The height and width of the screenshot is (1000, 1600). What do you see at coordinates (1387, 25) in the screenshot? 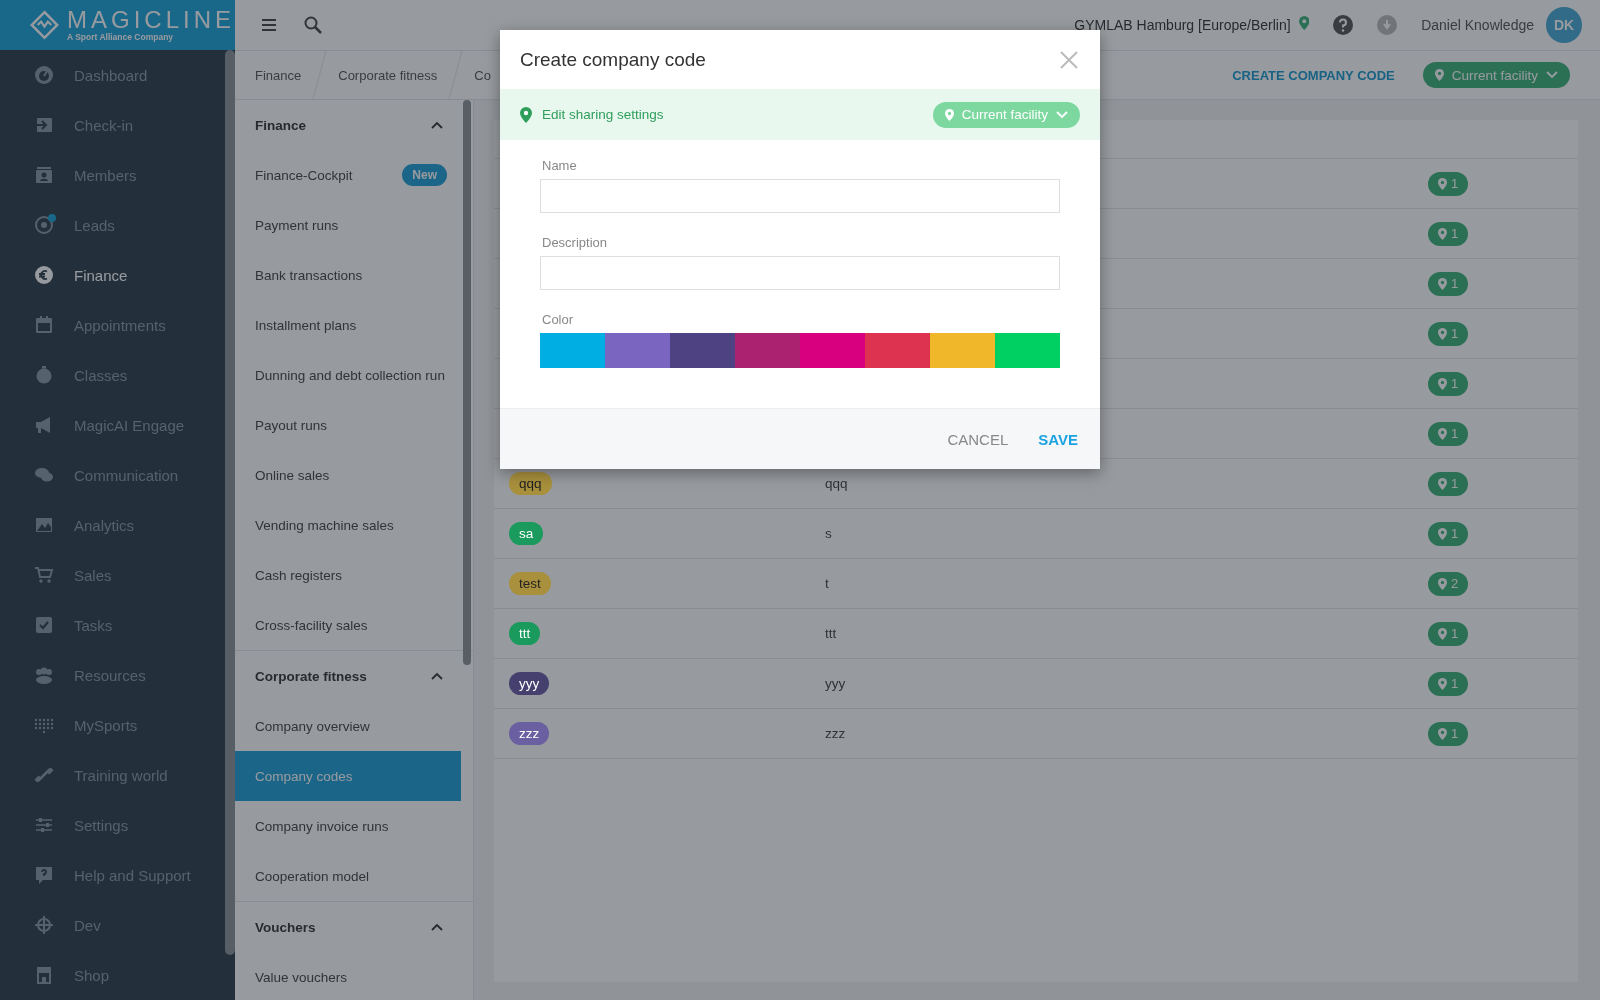
I see `download-icon` at bounding box center [1387, 25].